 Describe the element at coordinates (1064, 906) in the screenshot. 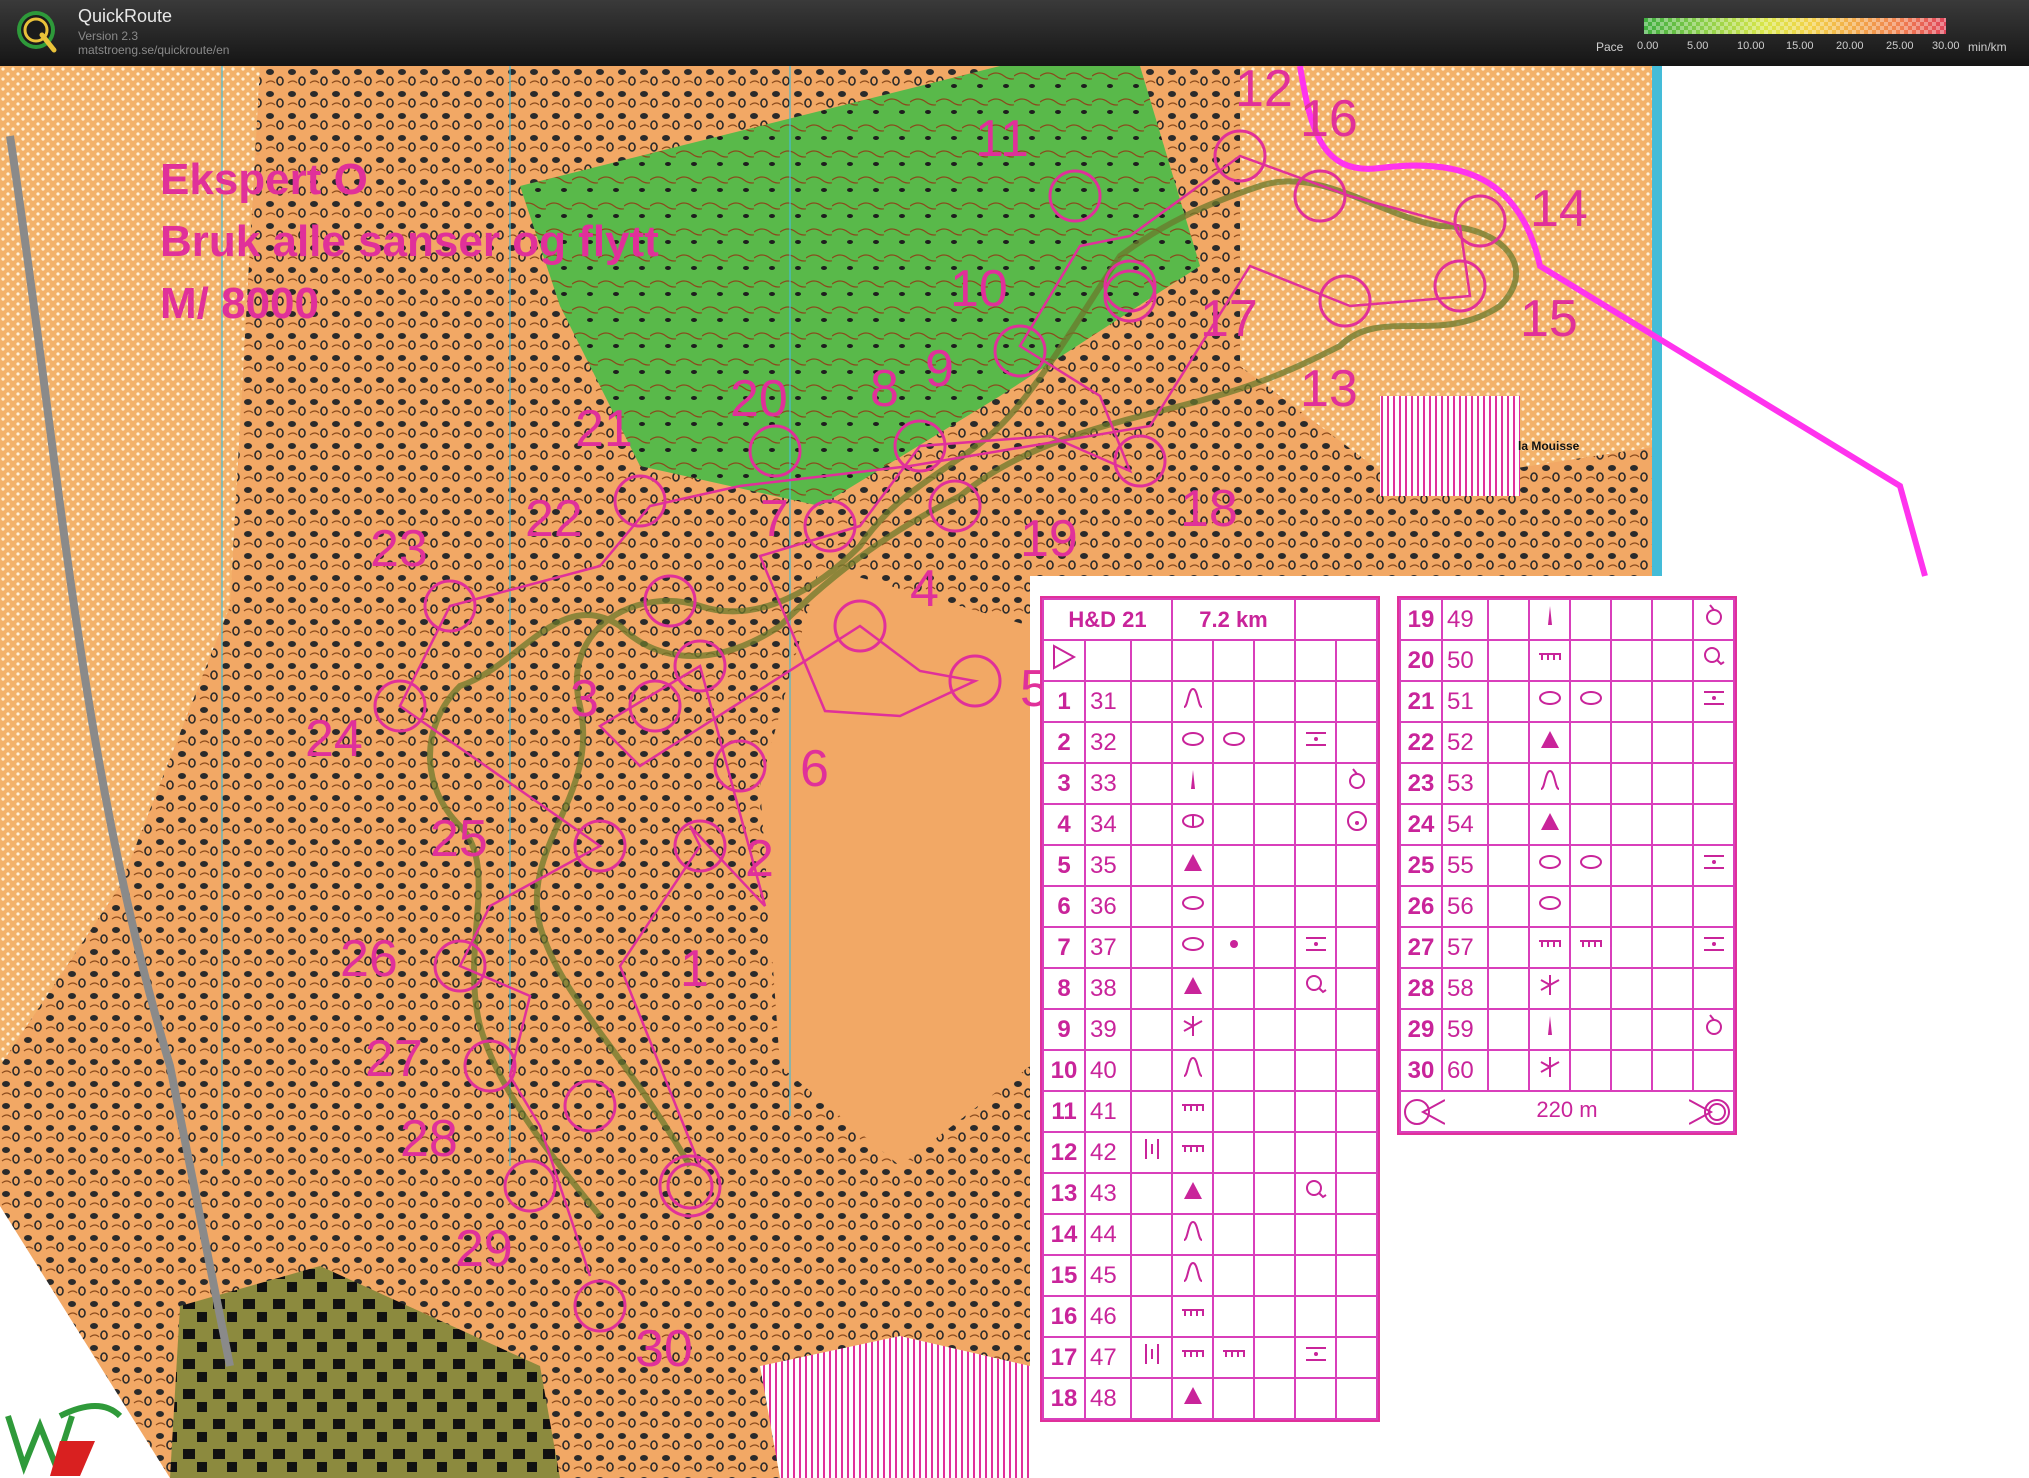

I see `control-order: 6` at that location.